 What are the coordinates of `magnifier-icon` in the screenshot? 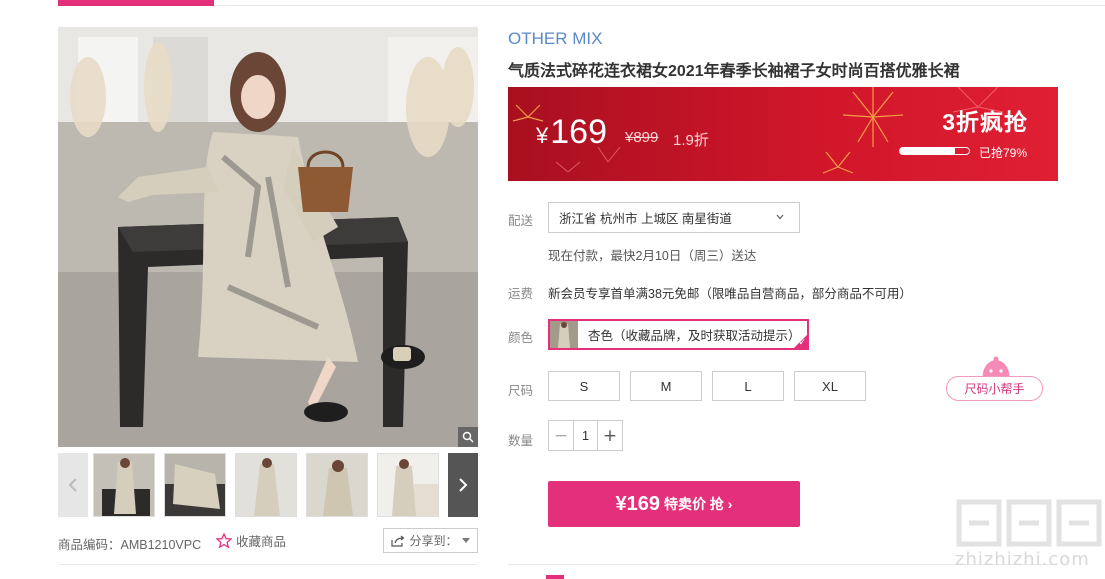 It's located at (468, 437).